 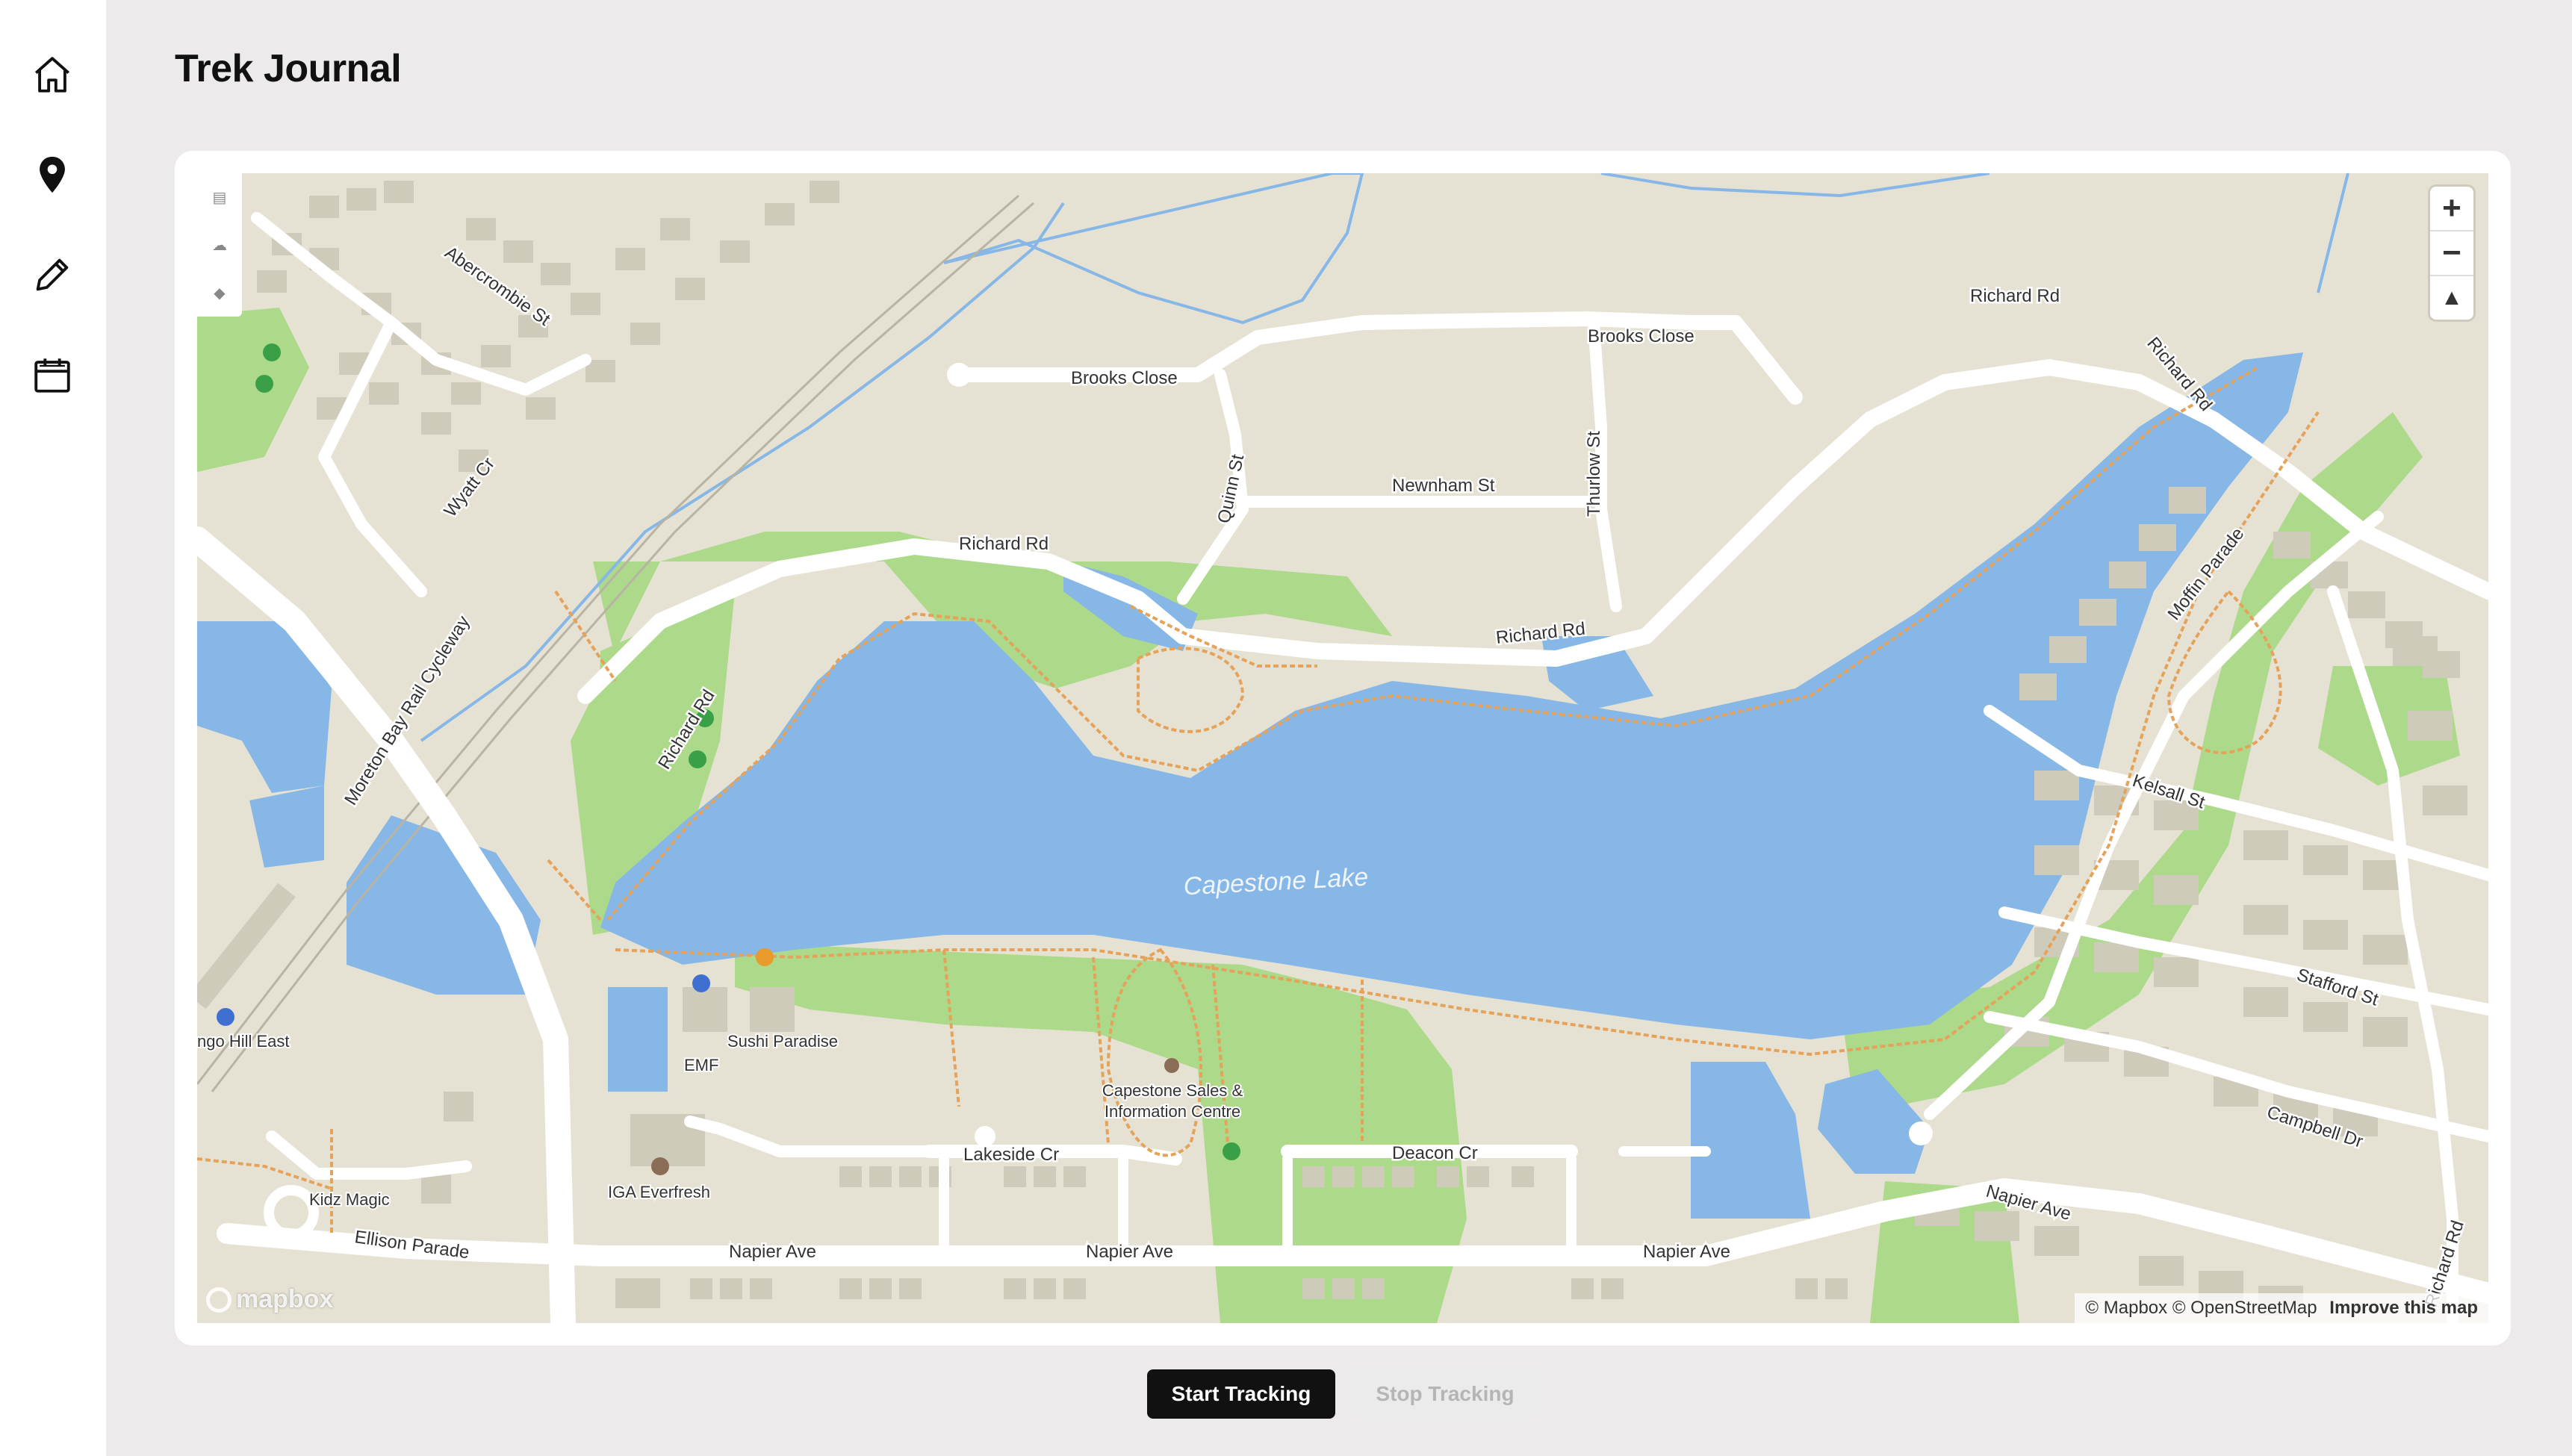 What do you see at coordinates (1435, 1153) in the screenshot?
I see `road-label: Deacon Cr` at bounding box center [1435, 1153].